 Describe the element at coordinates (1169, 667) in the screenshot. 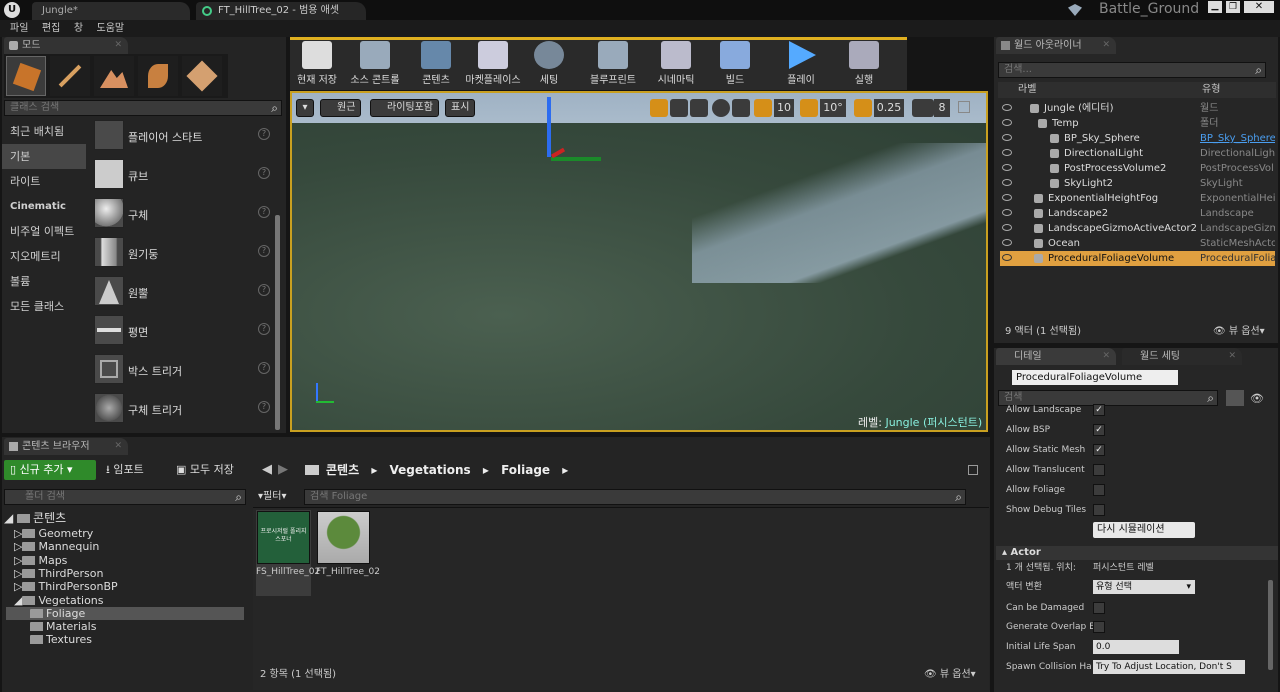

I see `spawn-collision-dropdown: Try To Adjust Location, Don't S` at that location.